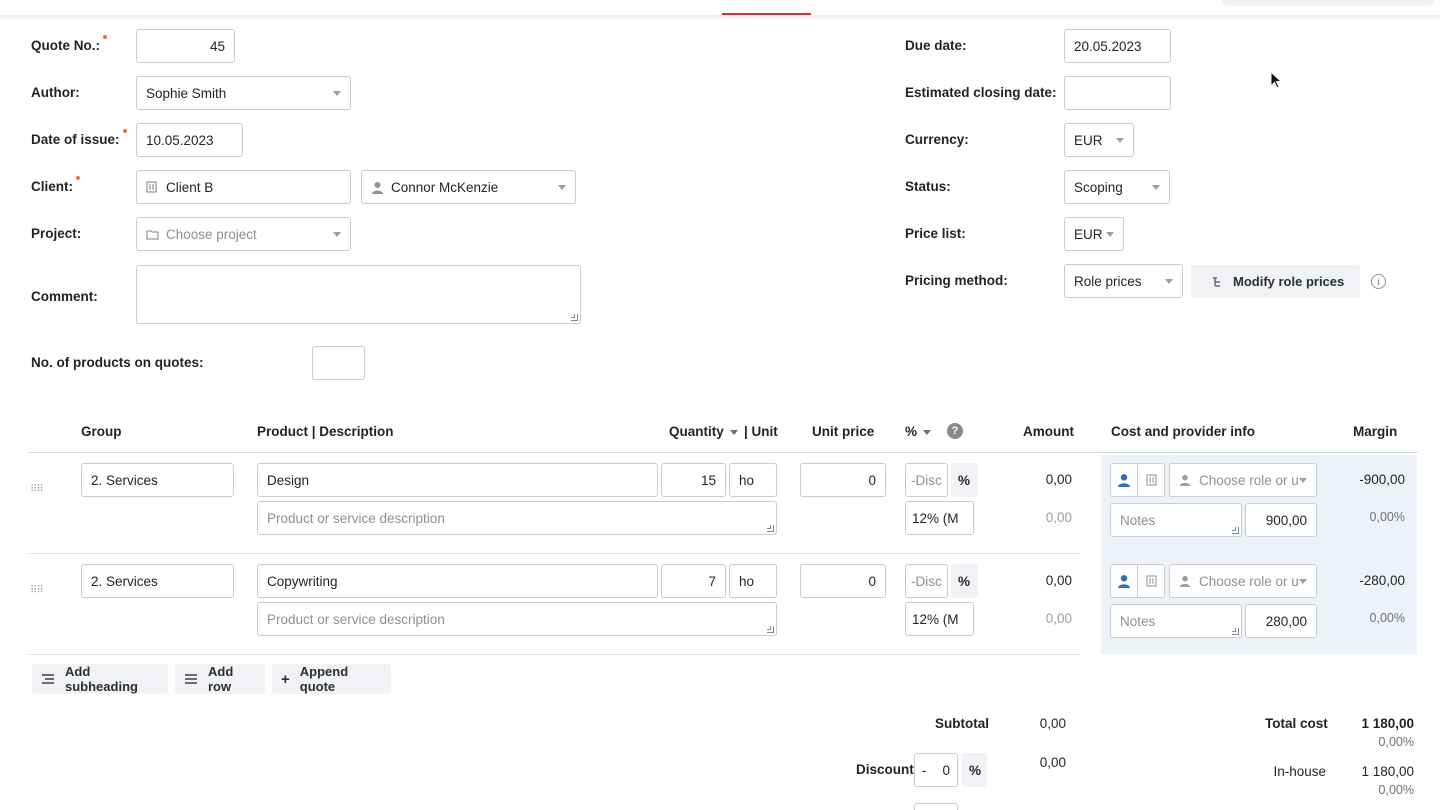 This screenshot has height=810, width=1440. Describe the element at coordinates (1387, 771) in the screenshot. I see `inhouse-value: 1 180,00` at that location.